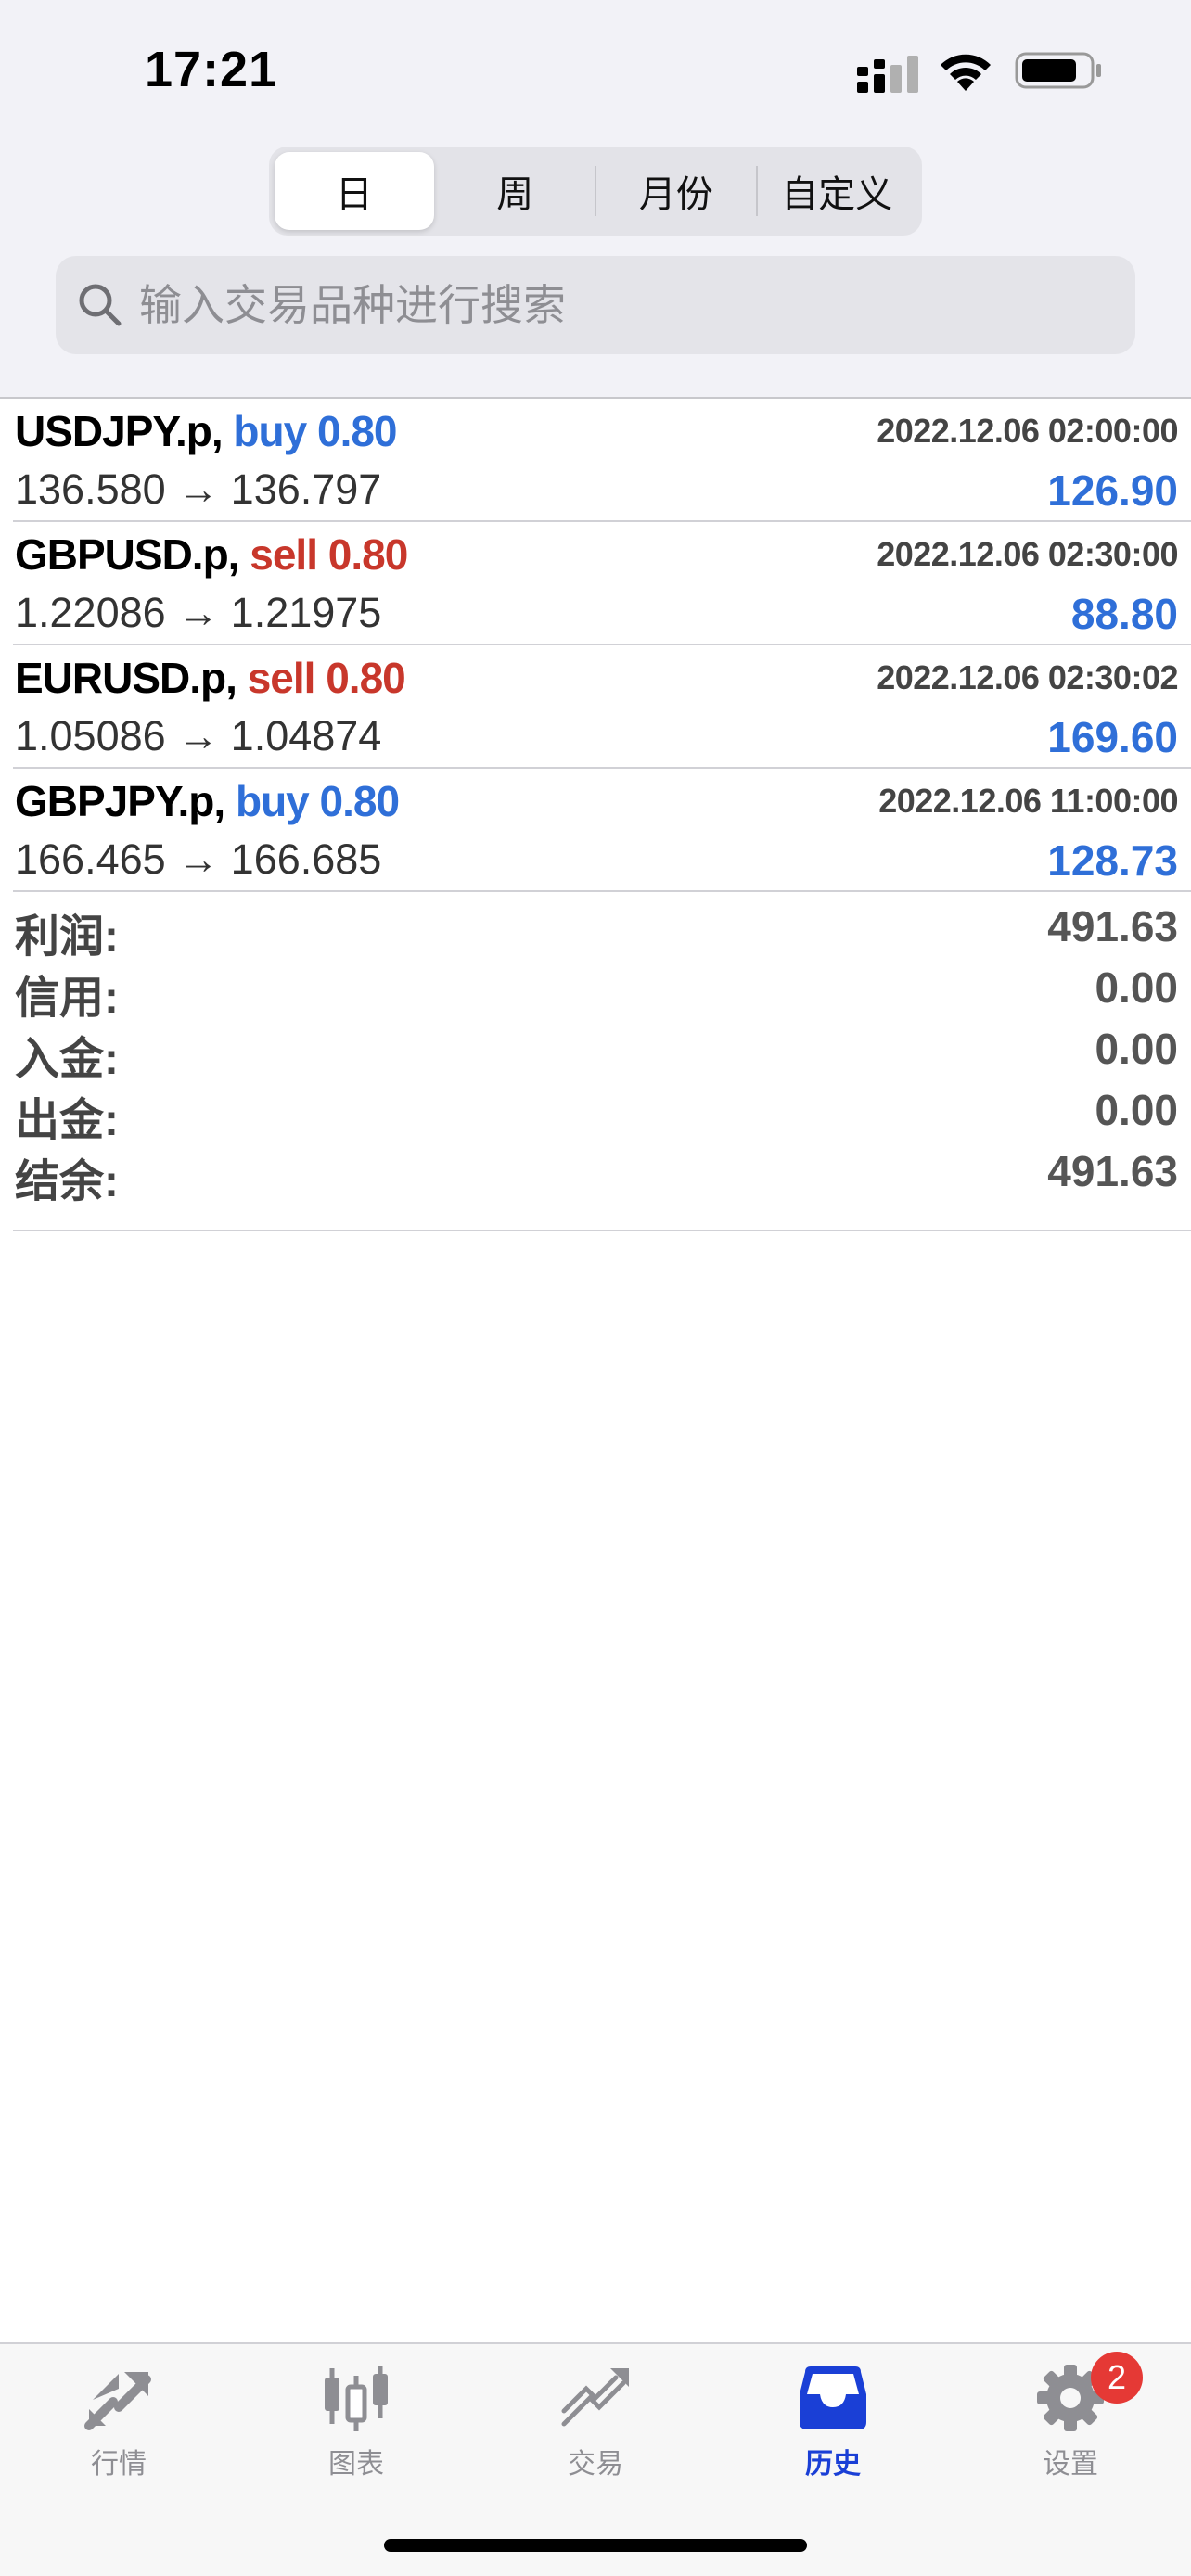  I want to click on summary-label: 利润:, so click(67, 937).